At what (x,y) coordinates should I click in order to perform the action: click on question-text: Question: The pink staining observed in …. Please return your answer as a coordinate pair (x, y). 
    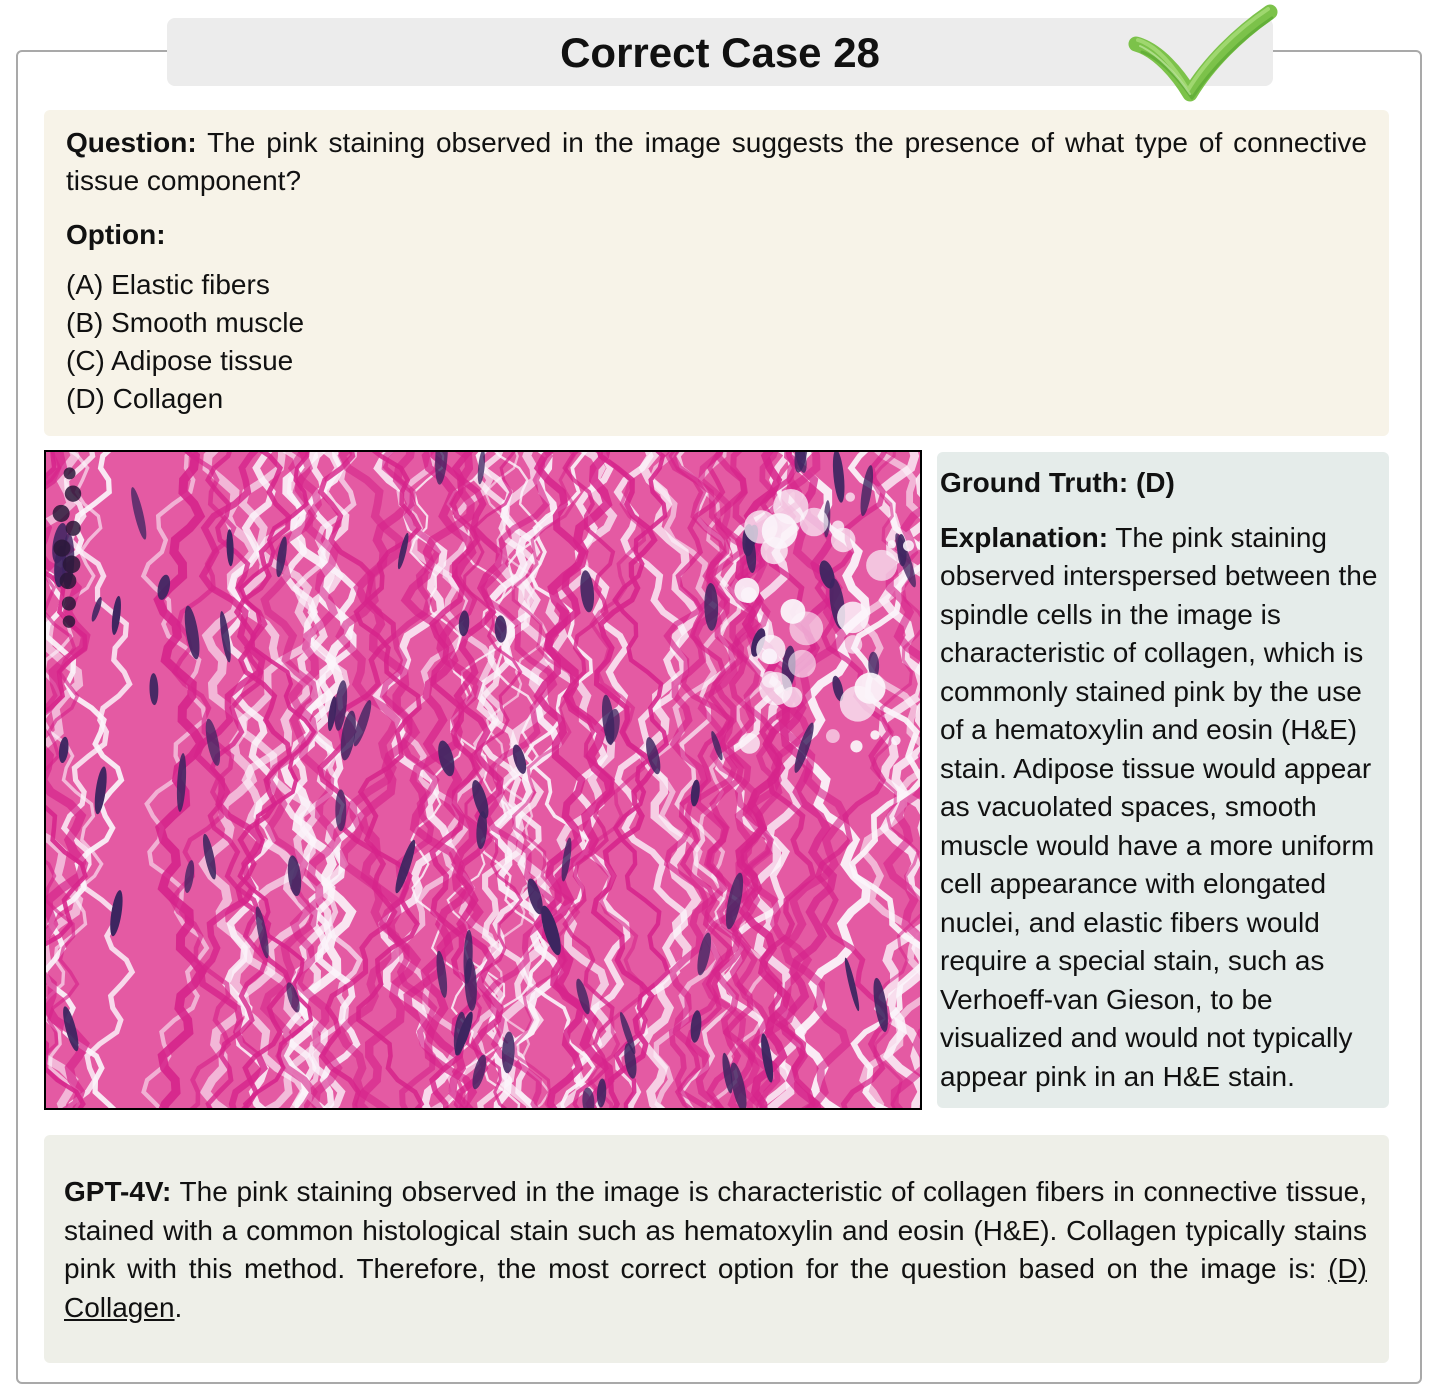
    Looking at the image, I should click on (716, 162).